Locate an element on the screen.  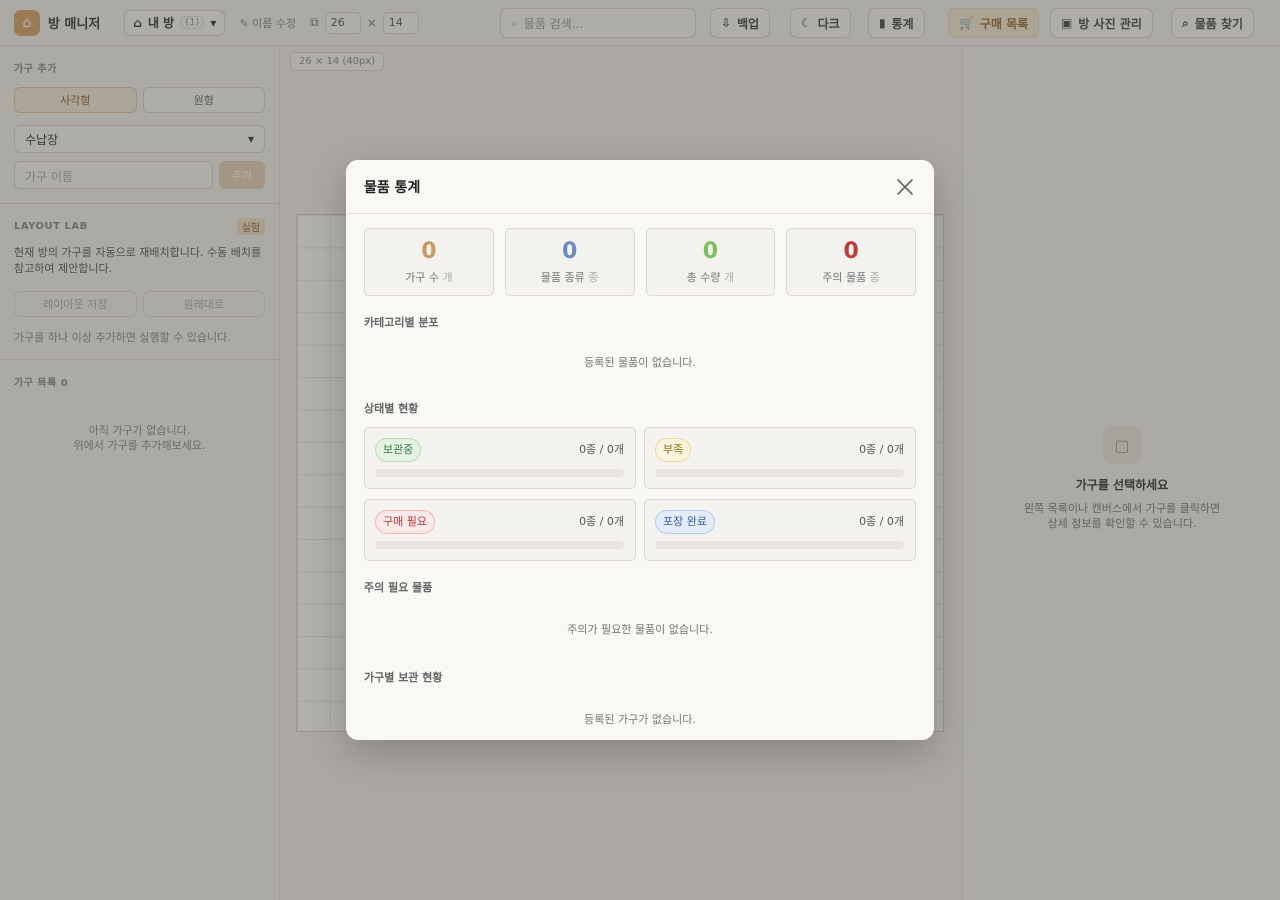
stat-item-types: 0 물품 종류 종 is located at coordinates (569, 262).